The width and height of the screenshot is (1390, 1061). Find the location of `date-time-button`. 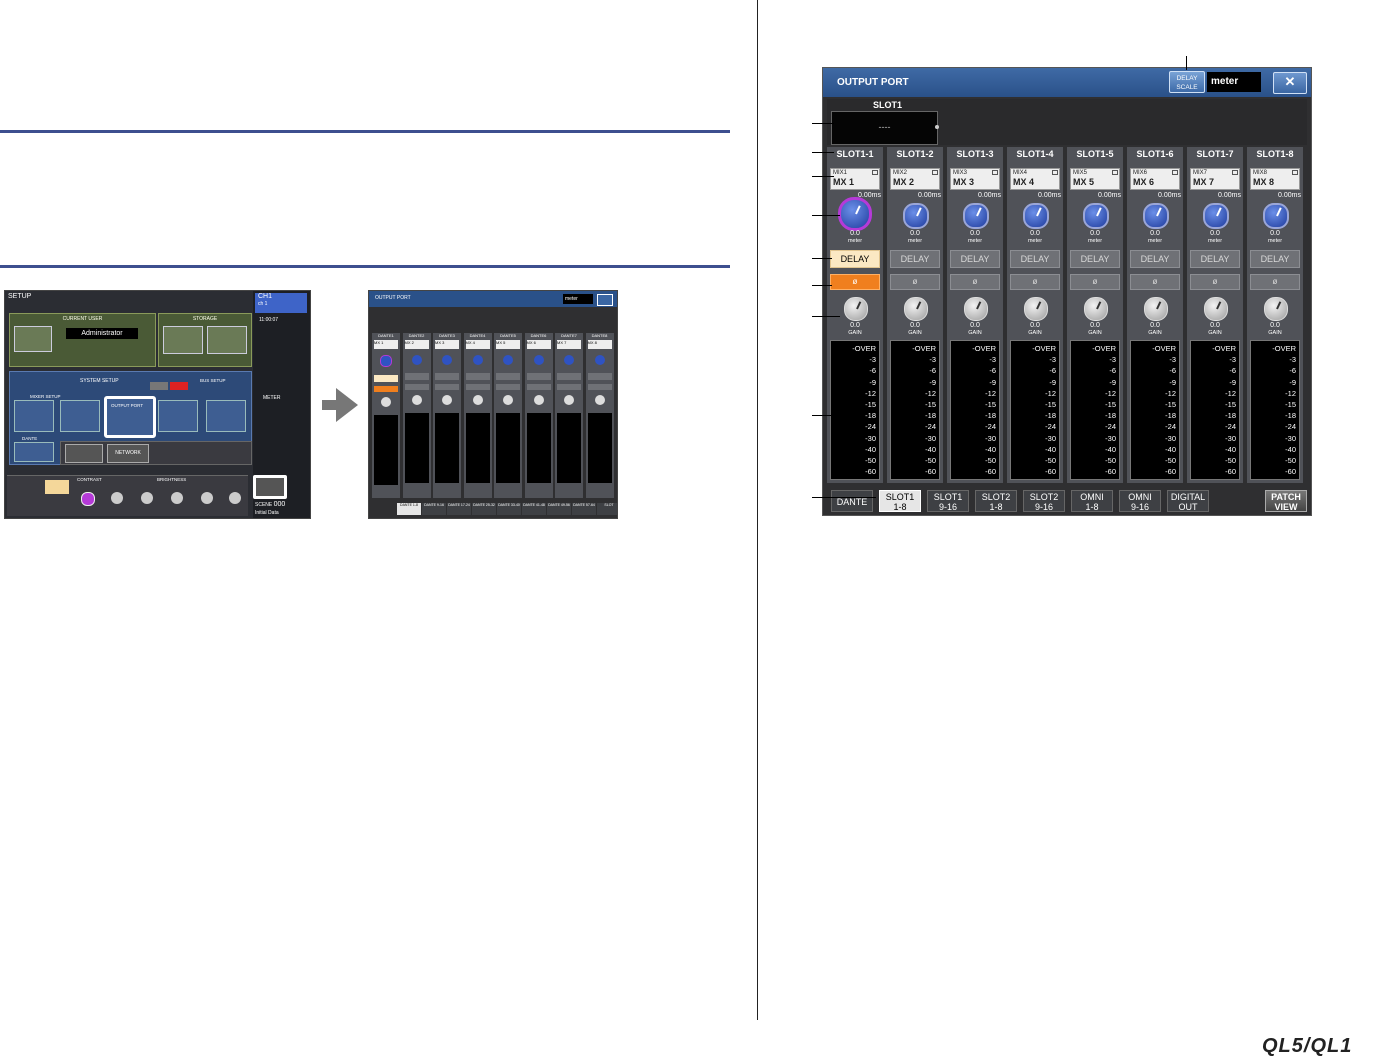

date-time-button is located at coordinates (84, 453).